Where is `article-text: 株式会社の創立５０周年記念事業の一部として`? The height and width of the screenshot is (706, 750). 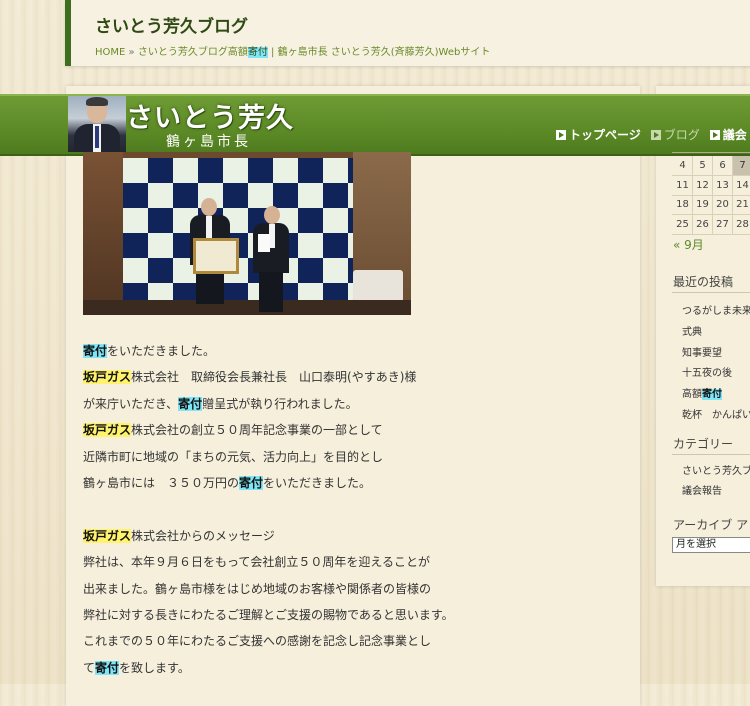
article-text: 株式会社の創立５０周年記念事業の一部として is located at coordinates (257, 430).